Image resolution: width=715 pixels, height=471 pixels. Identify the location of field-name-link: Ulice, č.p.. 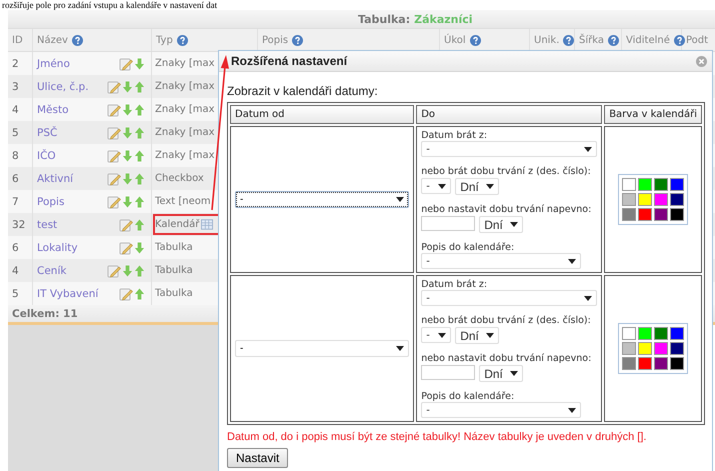
(63, 86).